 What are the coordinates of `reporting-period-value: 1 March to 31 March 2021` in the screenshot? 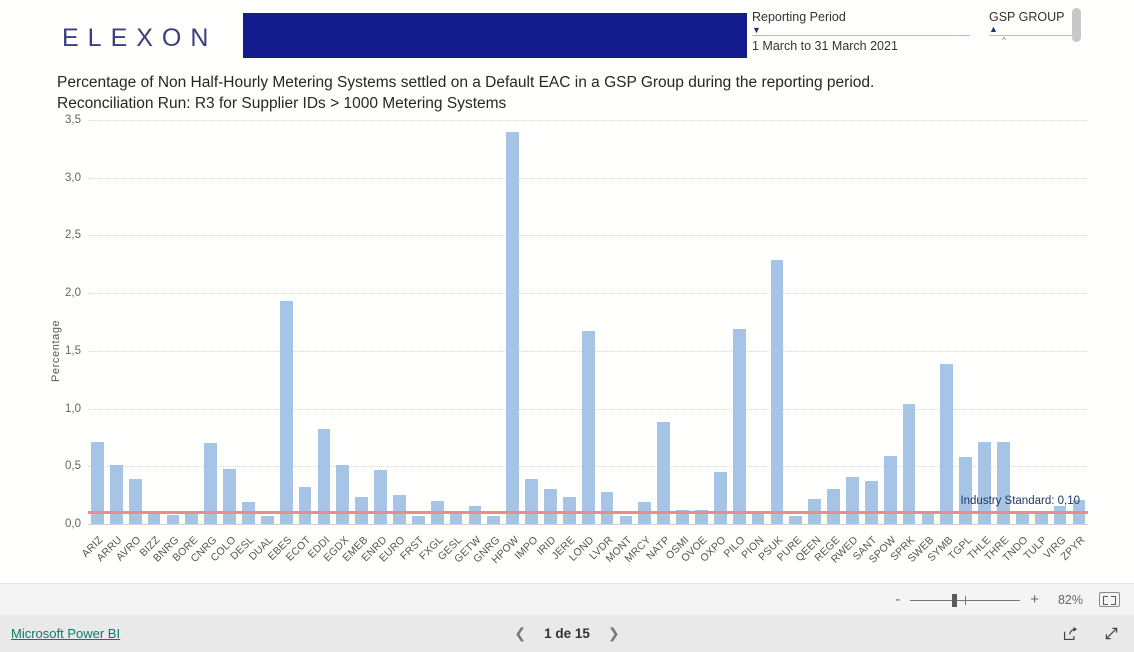 It's located at (825, 46).